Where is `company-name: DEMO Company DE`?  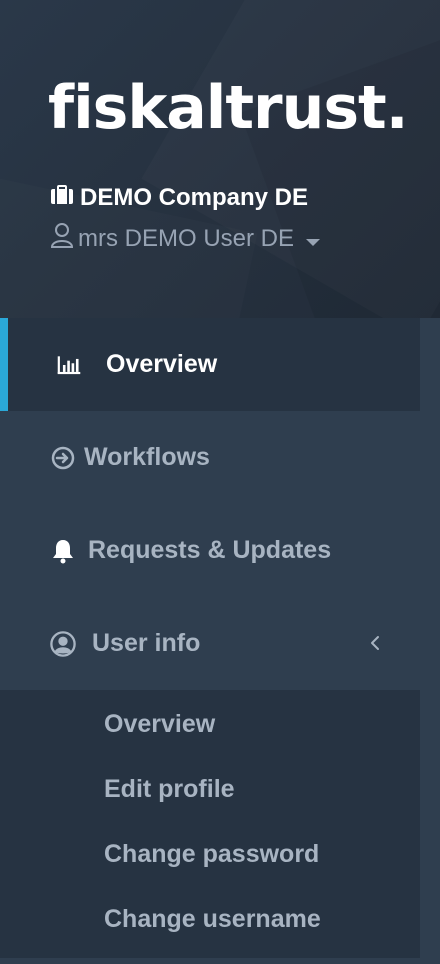
company-name: DEMO Company DE is located at coordinates (194, 197).